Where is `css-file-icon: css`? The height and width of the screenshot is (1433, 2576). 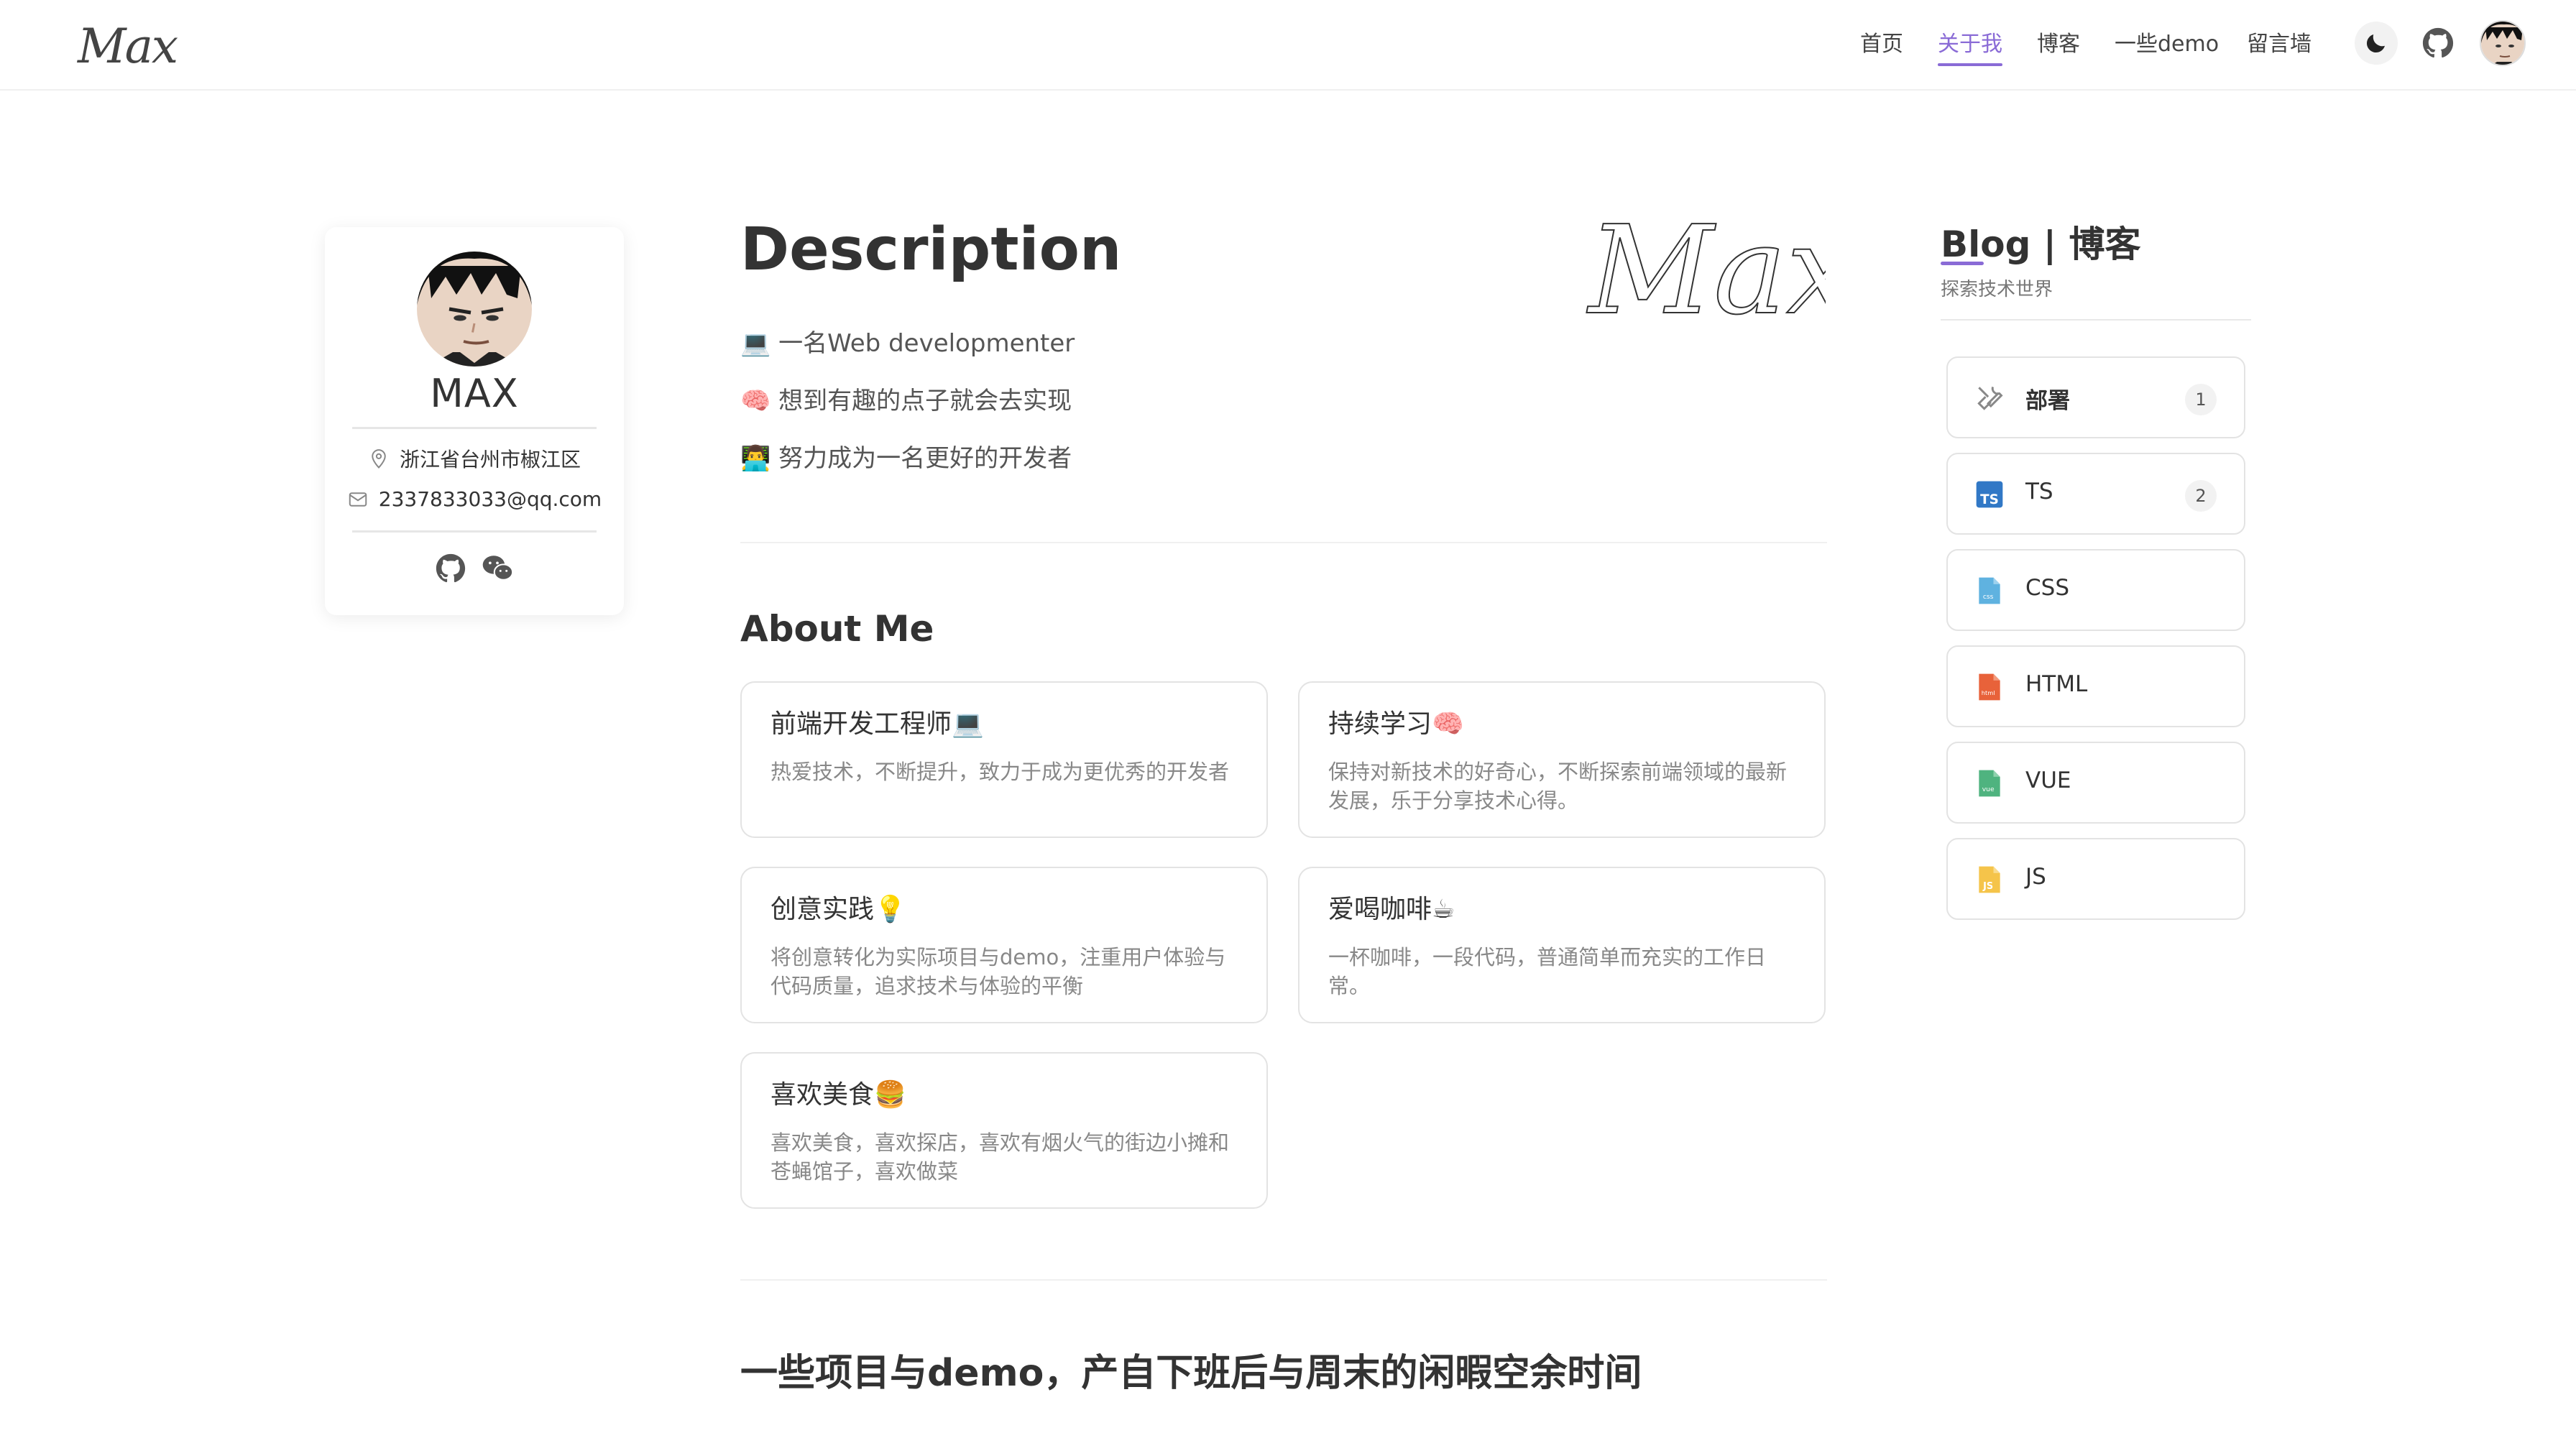
css-file-icon: css is located at coordinates (1989, 590).